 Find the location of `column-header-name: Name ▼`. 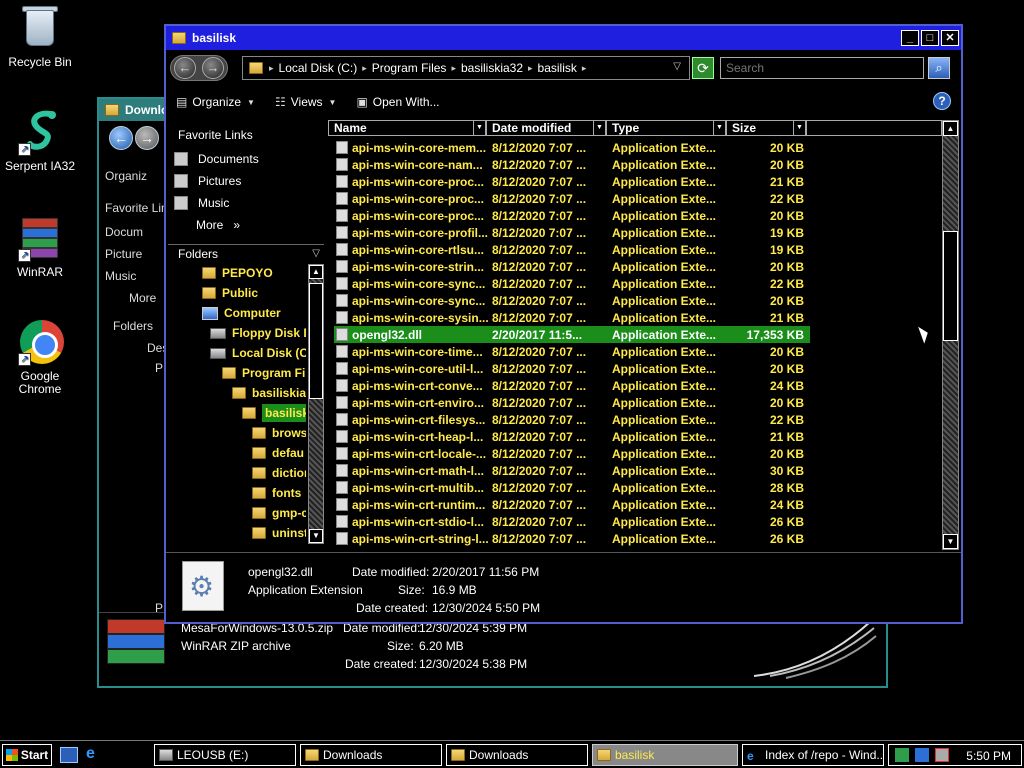

column-header-name: Name ▼ is located at coordinates (407, 128).